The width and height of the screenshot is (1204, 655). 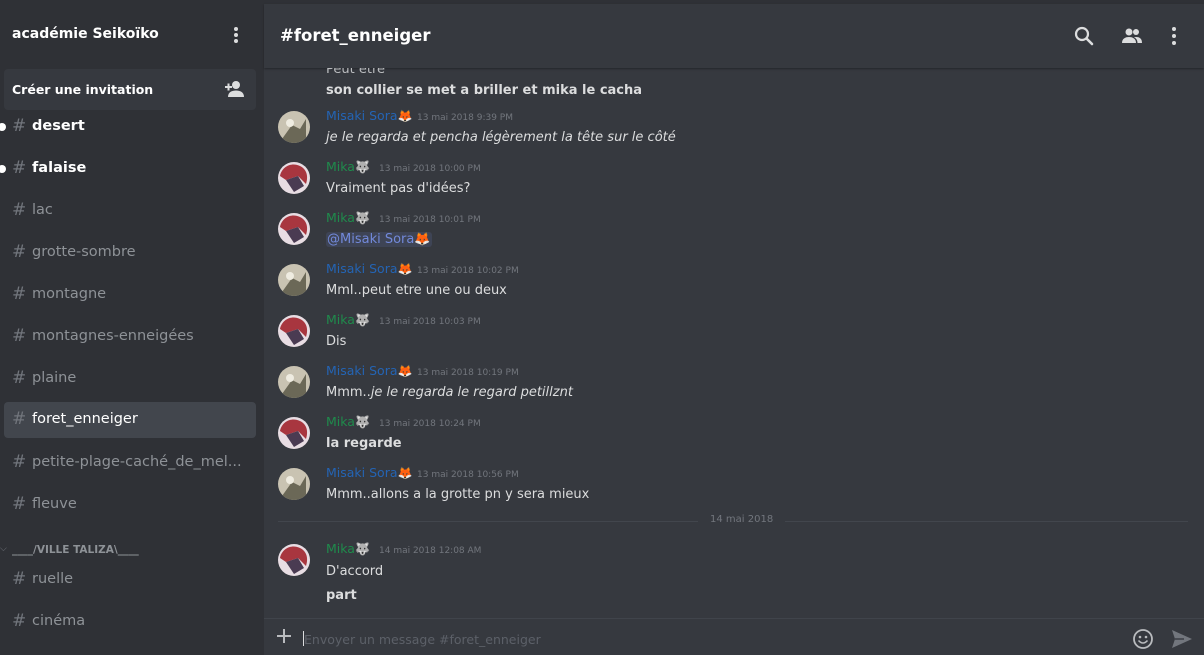 I want to click on message-input: Envoyer un message #foret_enneiger, so click(x=422, y=639).